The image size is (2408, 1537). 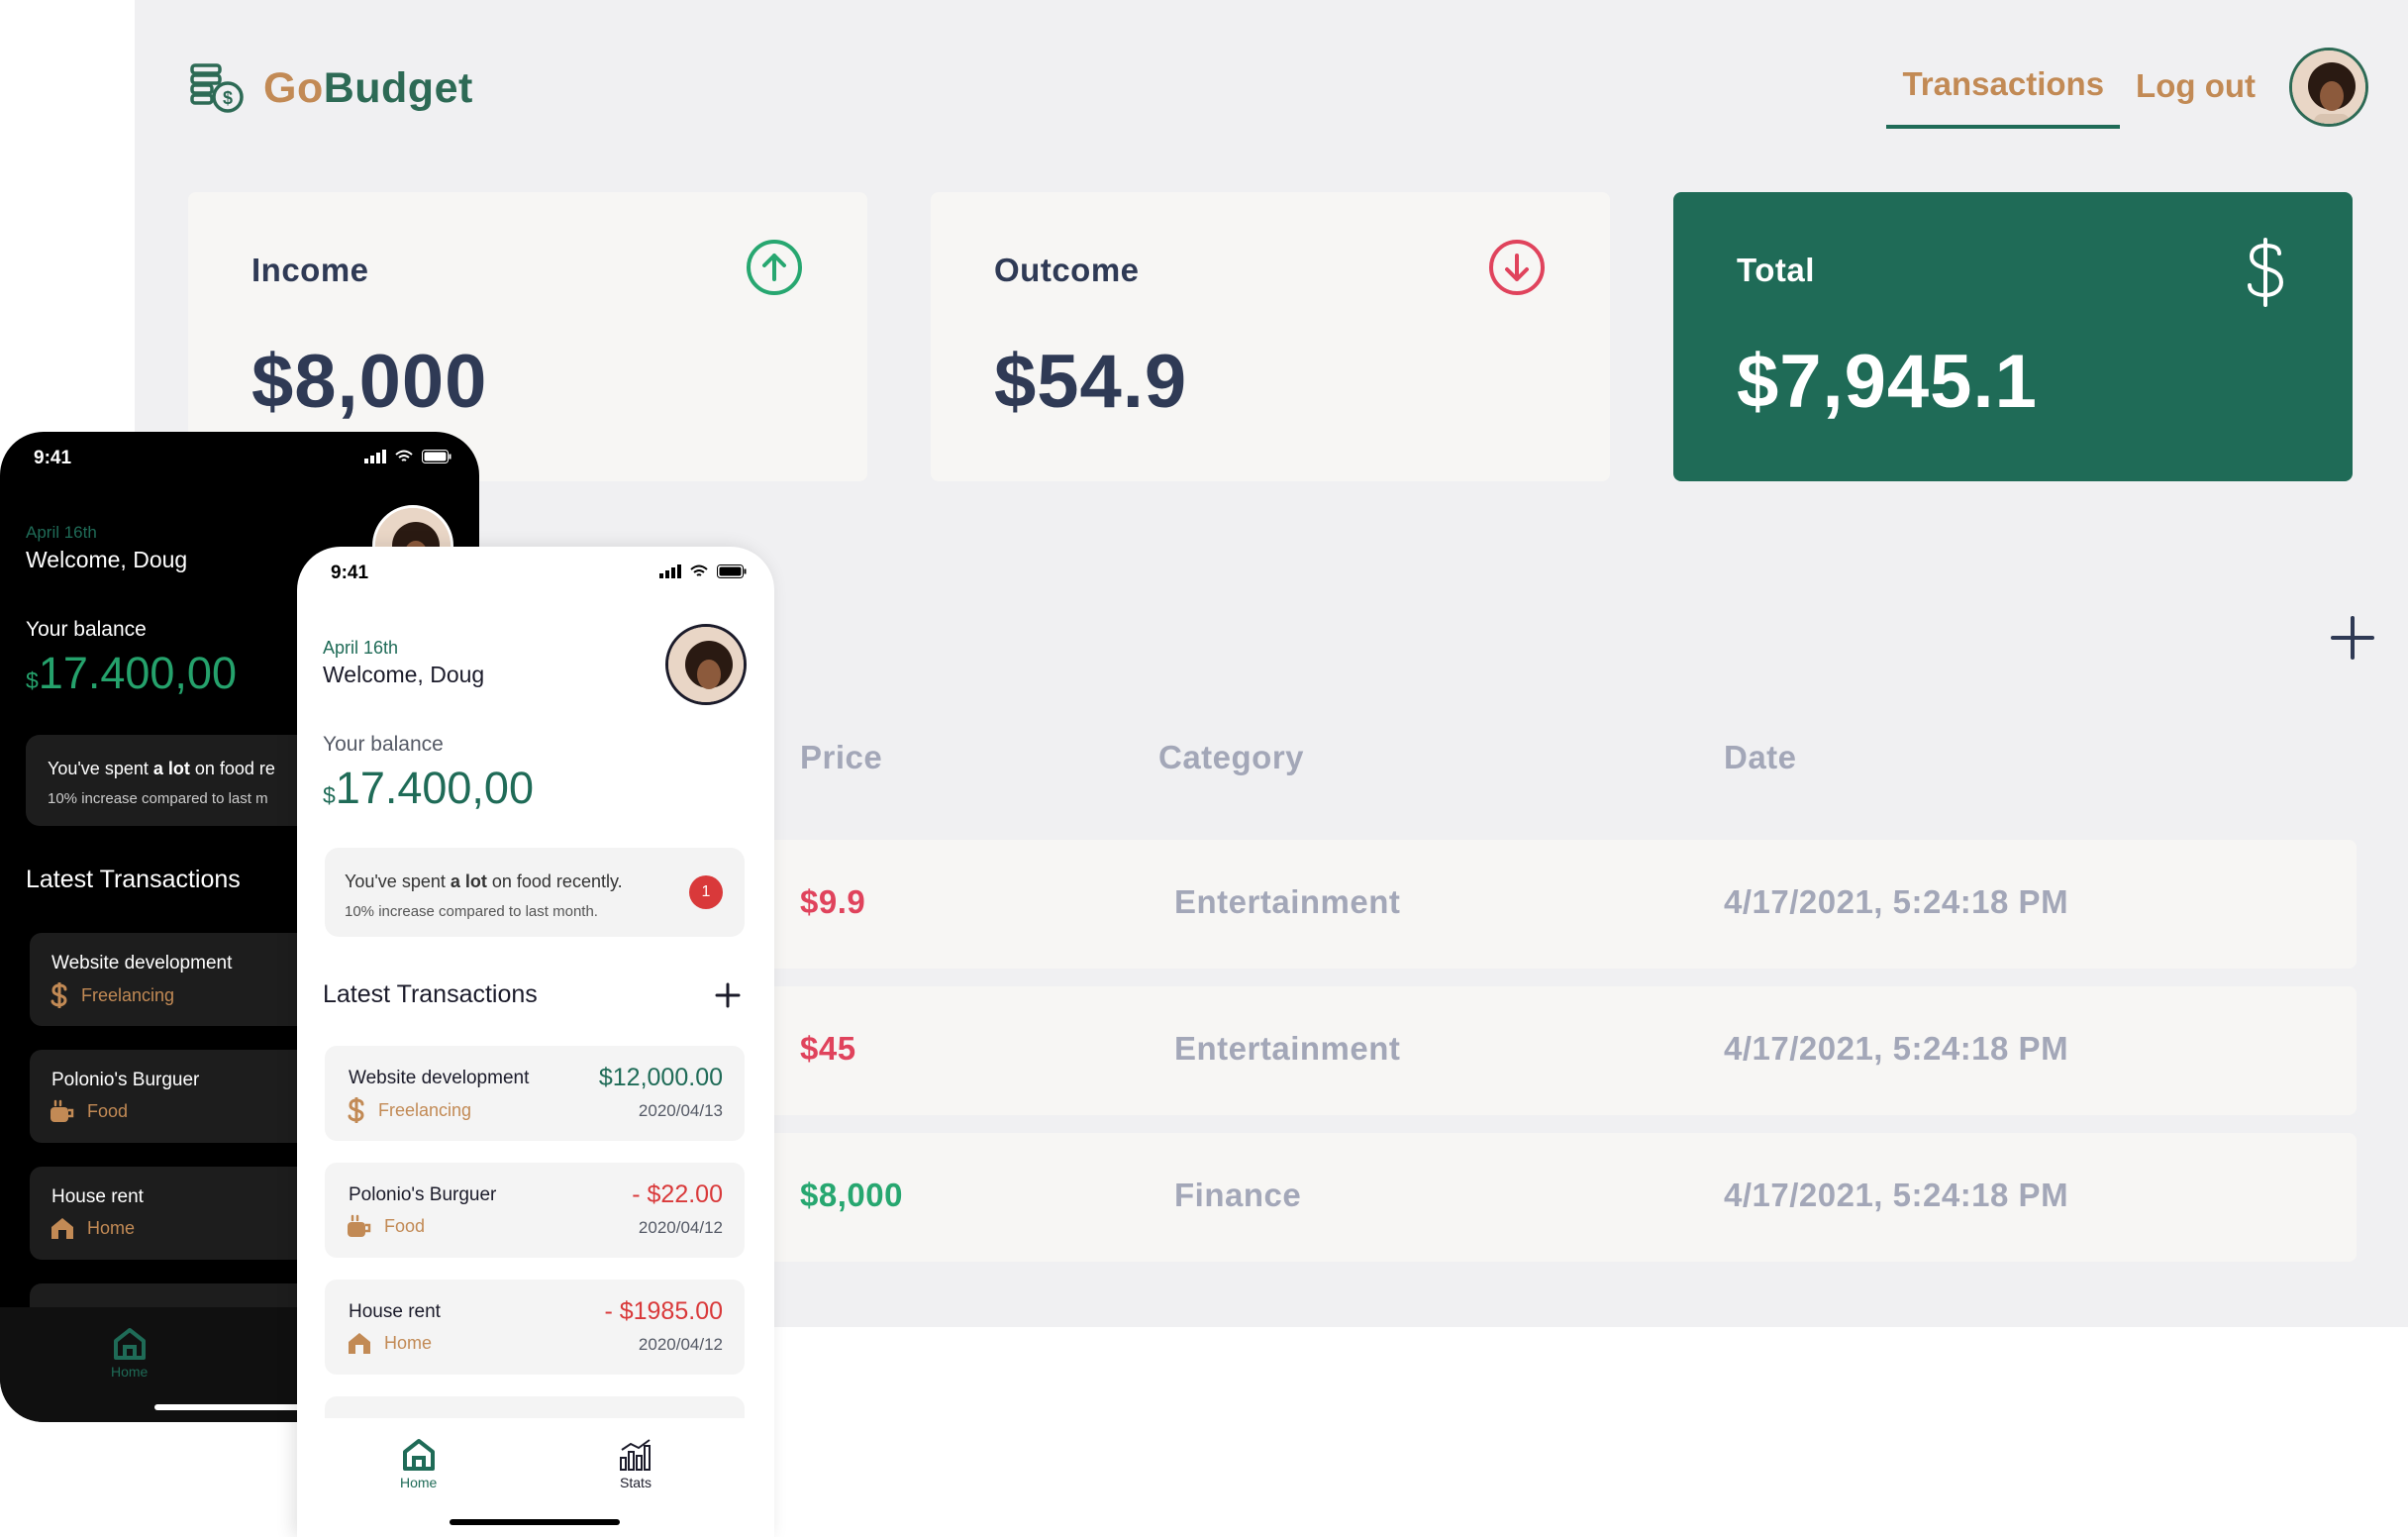 What do you see at coordinates (535, 1522) in the screenshot?
I see `home-indicator` at bounding box center [535, 1522].